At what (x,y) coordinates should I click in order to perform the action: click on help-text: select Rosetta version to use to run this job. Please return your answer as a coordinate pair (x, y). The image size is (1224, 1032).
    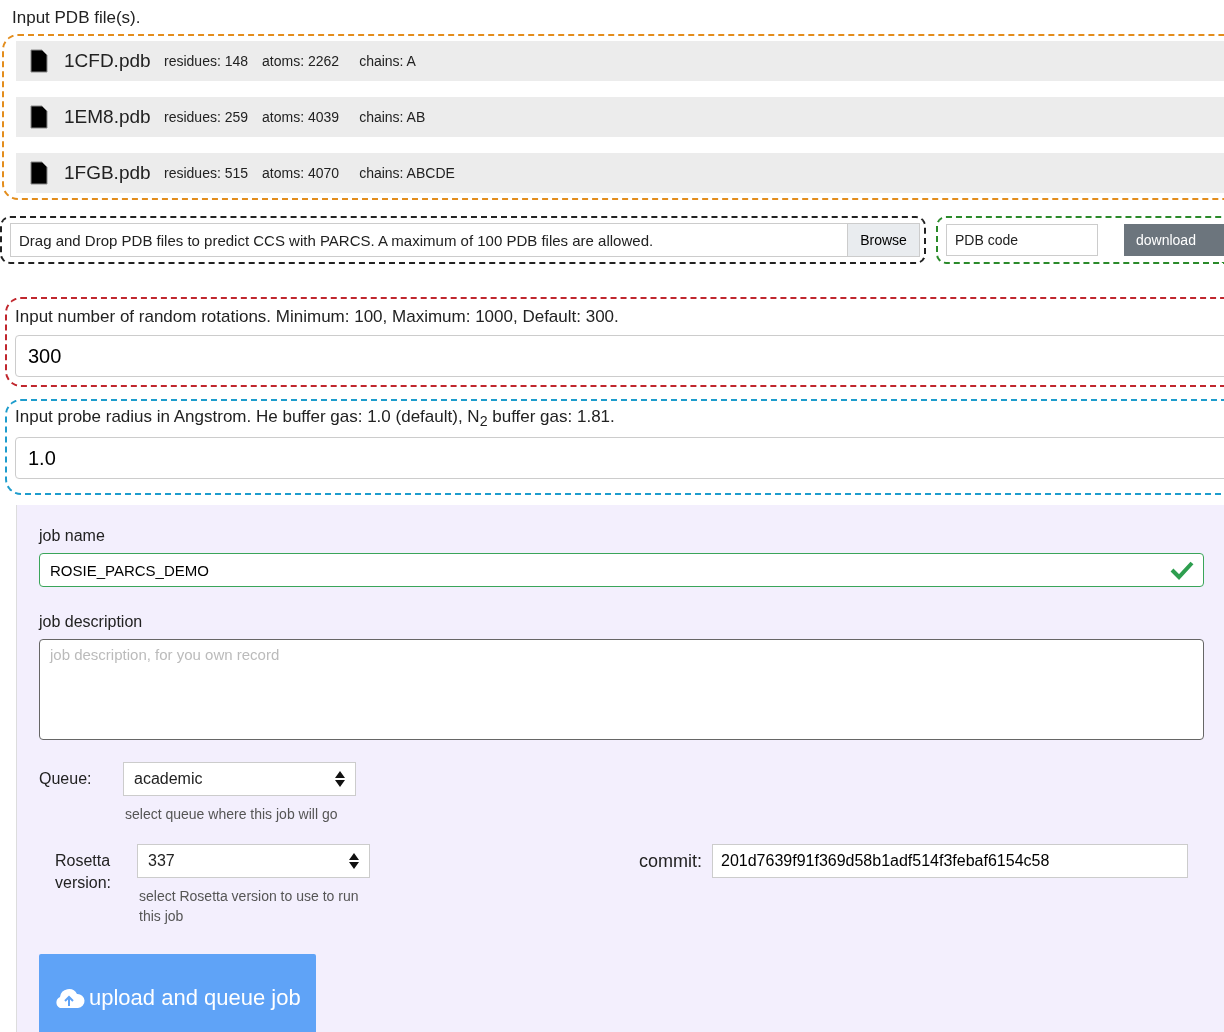
    Looking at the image, I should click on (249, 907).